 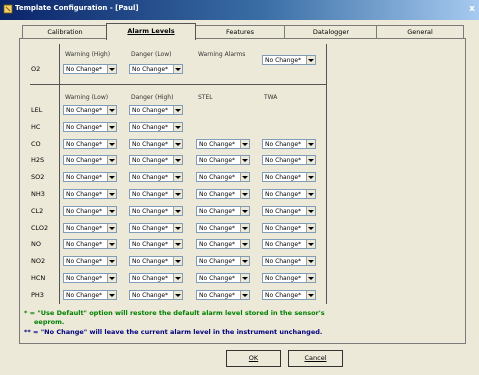 I want to click on tab-general: General, so click(x=420, y=32).